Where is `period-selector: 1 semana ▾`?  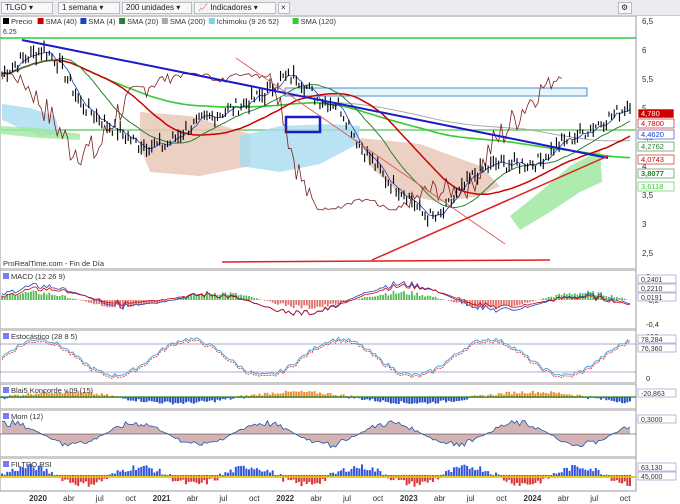 period-selector: 1 semana ▾ is located at coordinates (89, 8).